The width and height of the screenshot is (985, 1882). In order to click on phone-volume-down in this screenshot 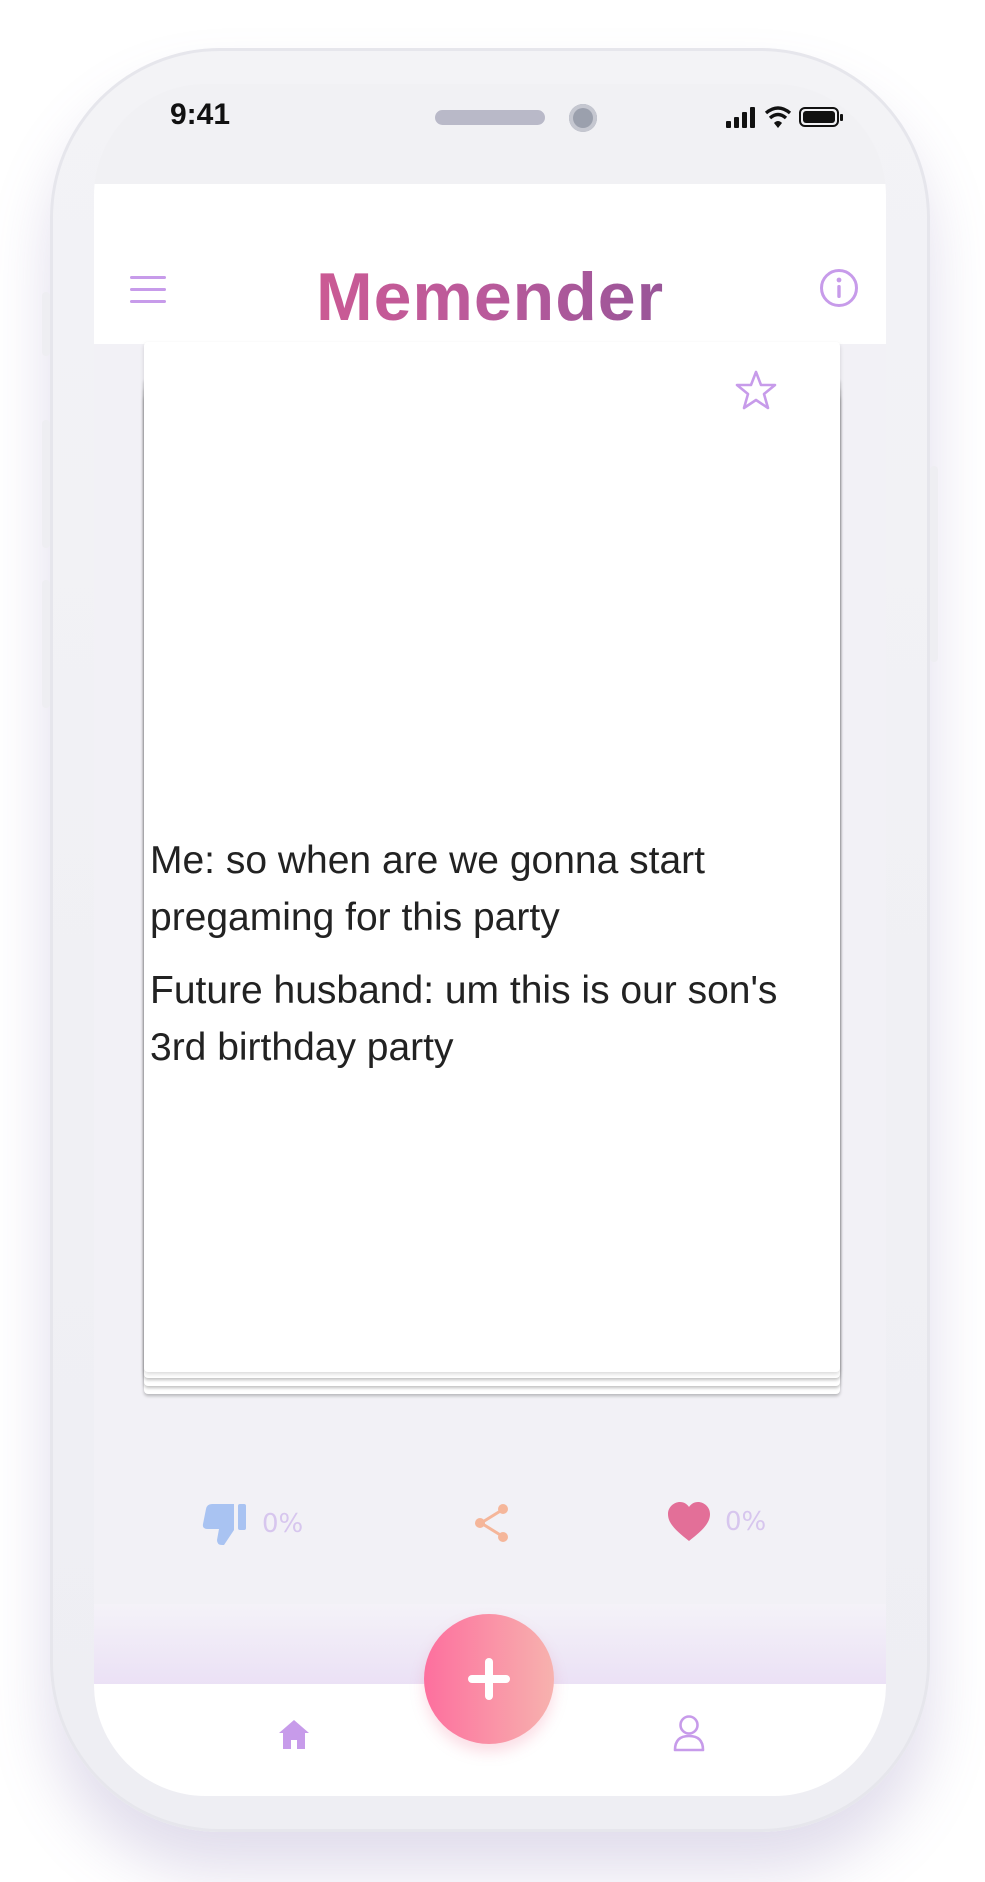, I will do `click(46, 644)`.